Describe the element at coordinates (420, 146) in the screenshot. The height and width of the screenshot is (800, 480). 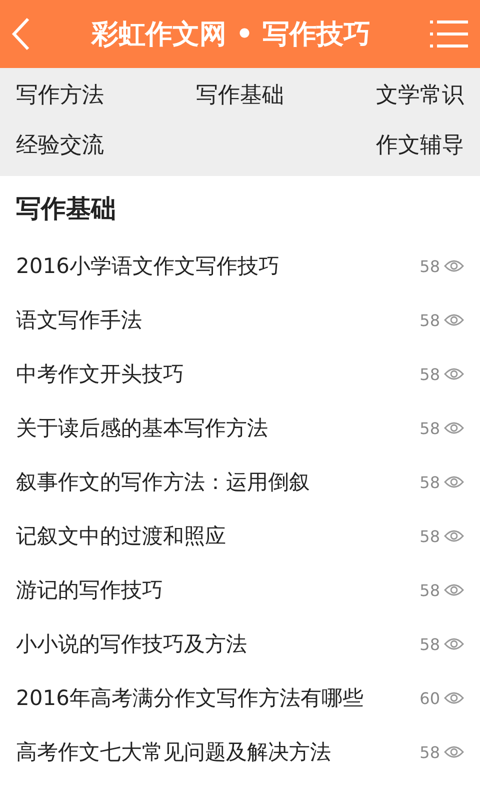
I see `category-link: 作文辅导` at that location.